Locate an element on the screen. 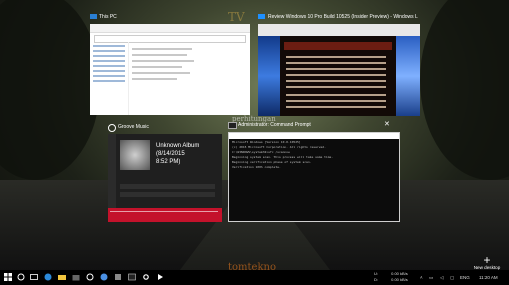  browser-page-content is located at coordinates (339, 76).